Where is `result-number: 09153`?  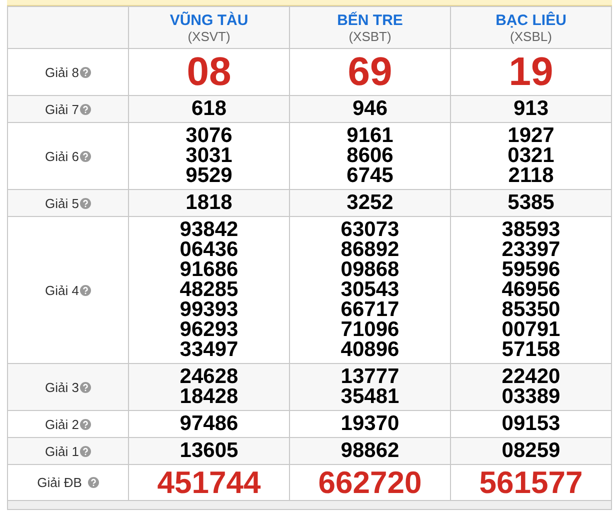 result-number: 09153 is located at coordinates (531, 423).